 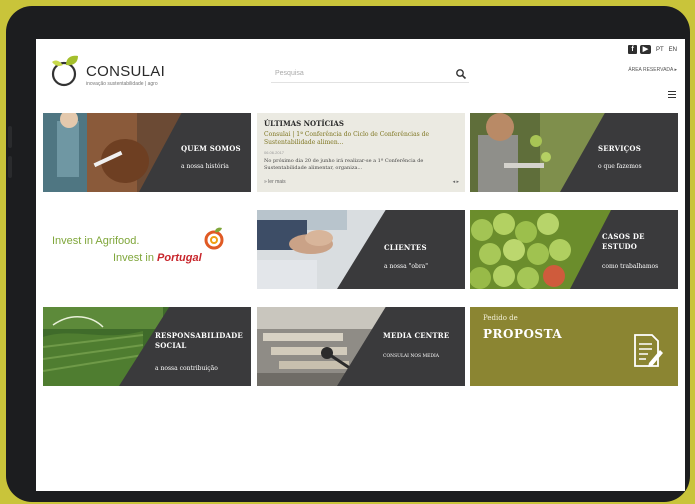 What do you see at coordinates (122, 84) in the screenshot?
I see `brand-tagline: inovação sustentabilidade | agro` at bounding box center [122, 84].